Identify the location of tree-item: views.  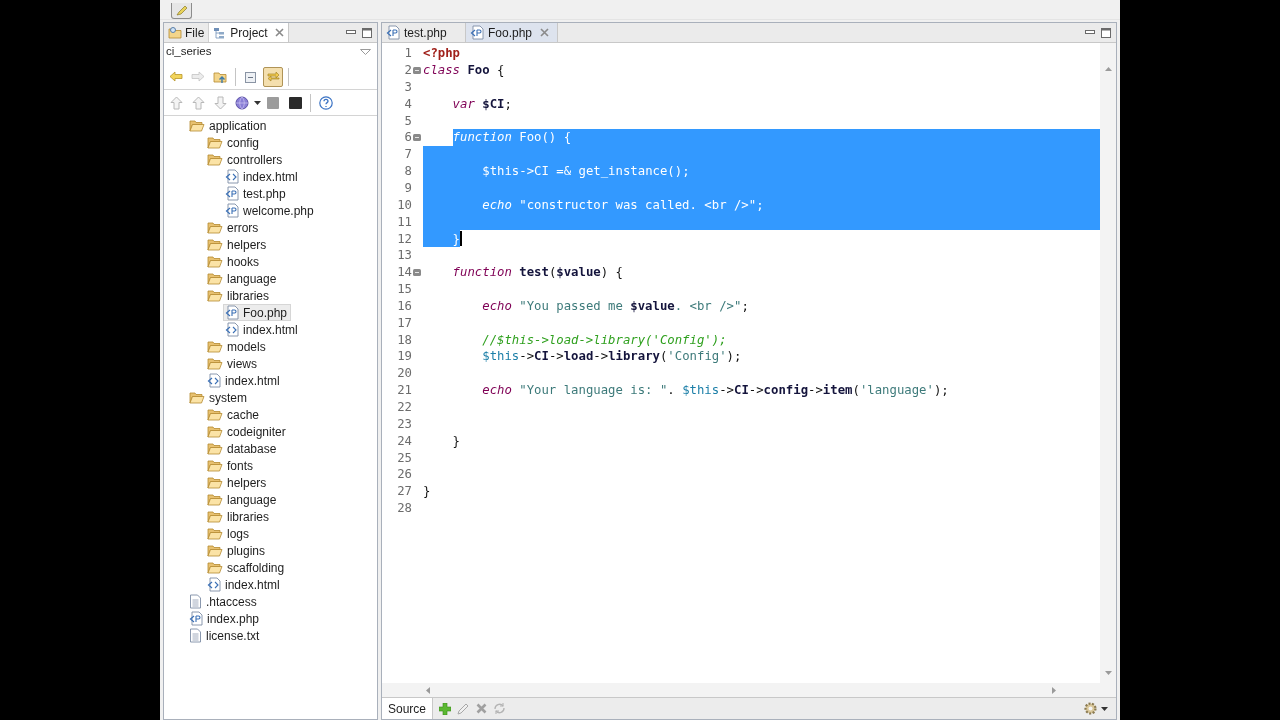
(233, 363).